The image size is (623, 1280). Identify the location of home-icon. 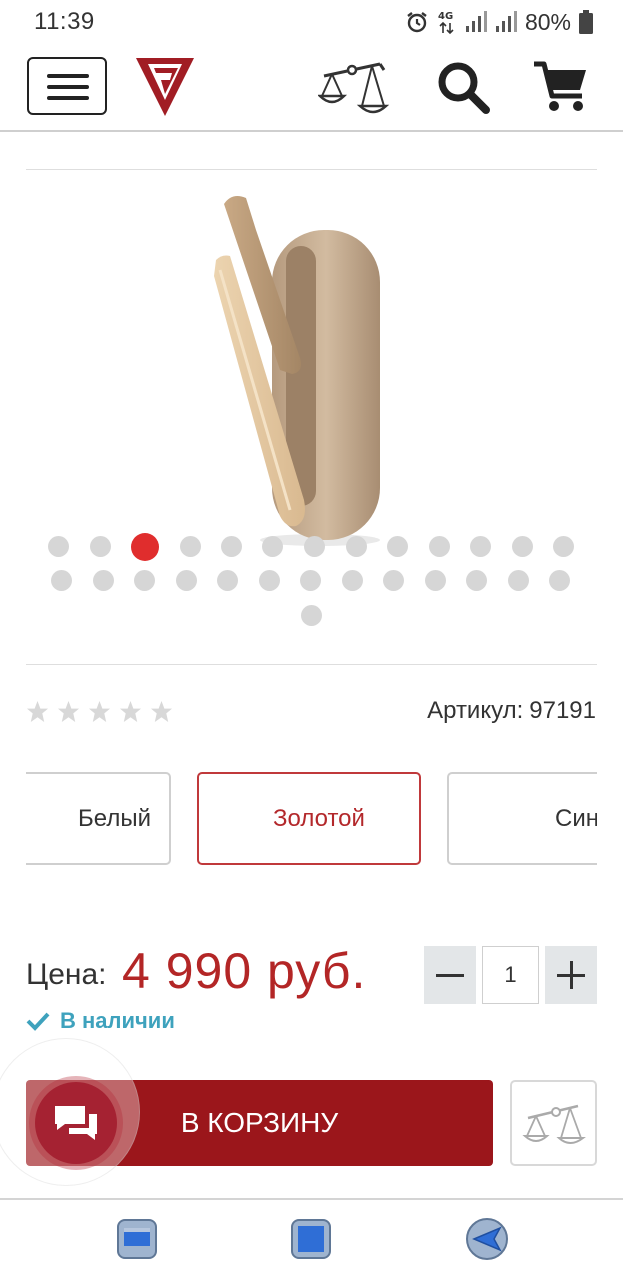
(311, 1239).